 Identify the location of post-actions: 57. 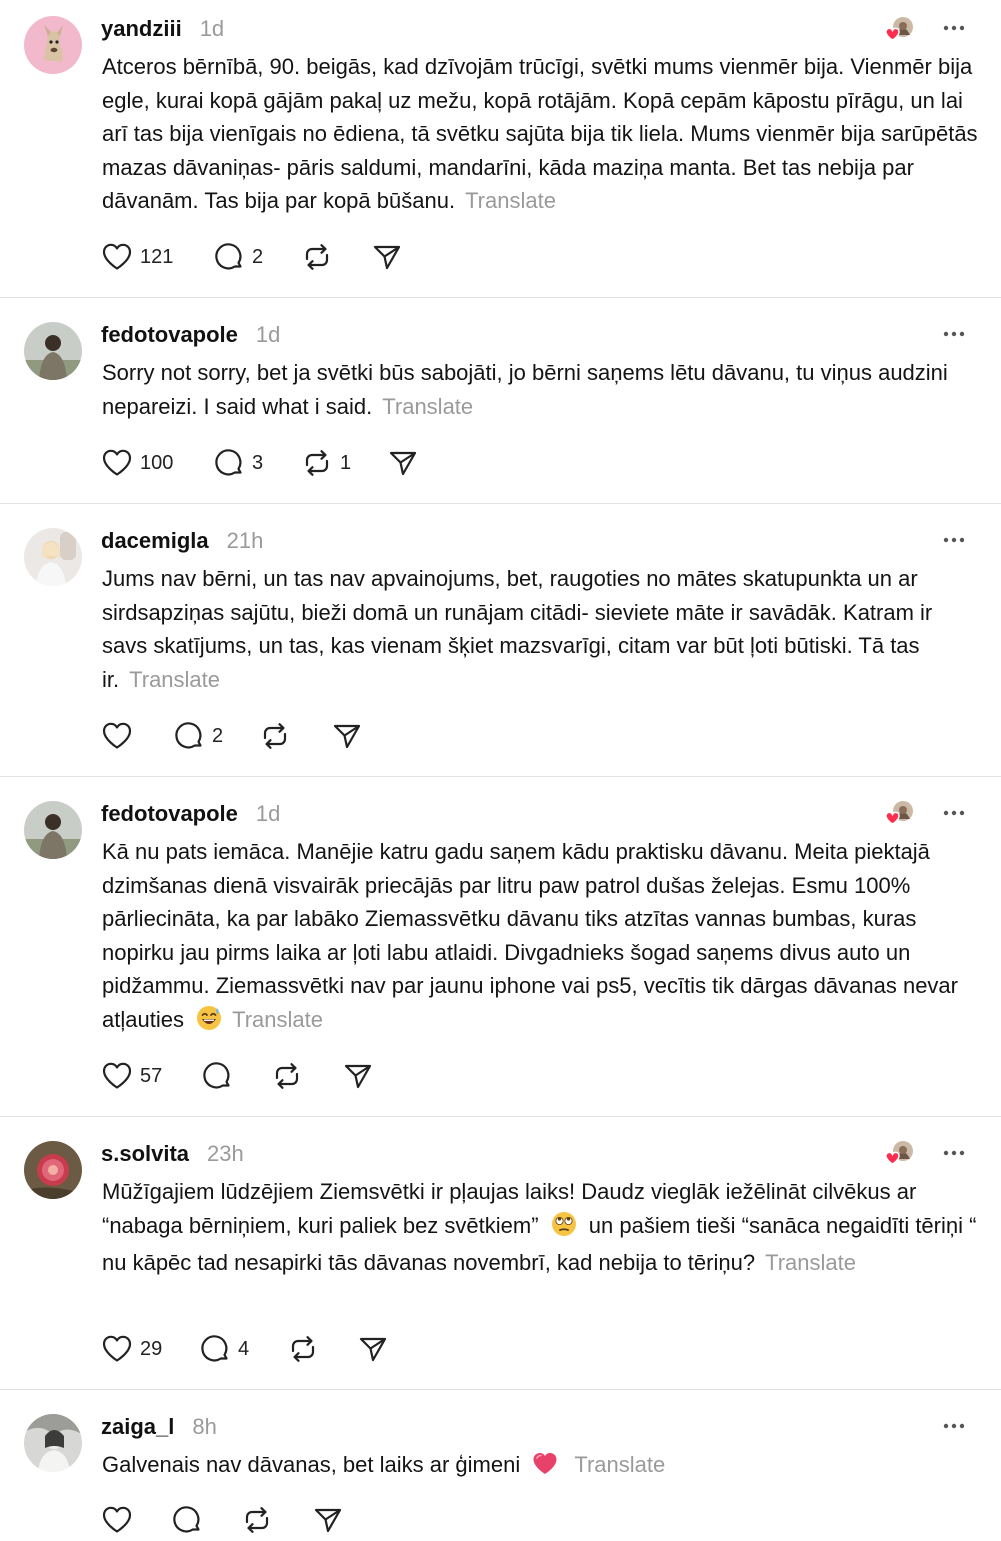
(242, 1076).